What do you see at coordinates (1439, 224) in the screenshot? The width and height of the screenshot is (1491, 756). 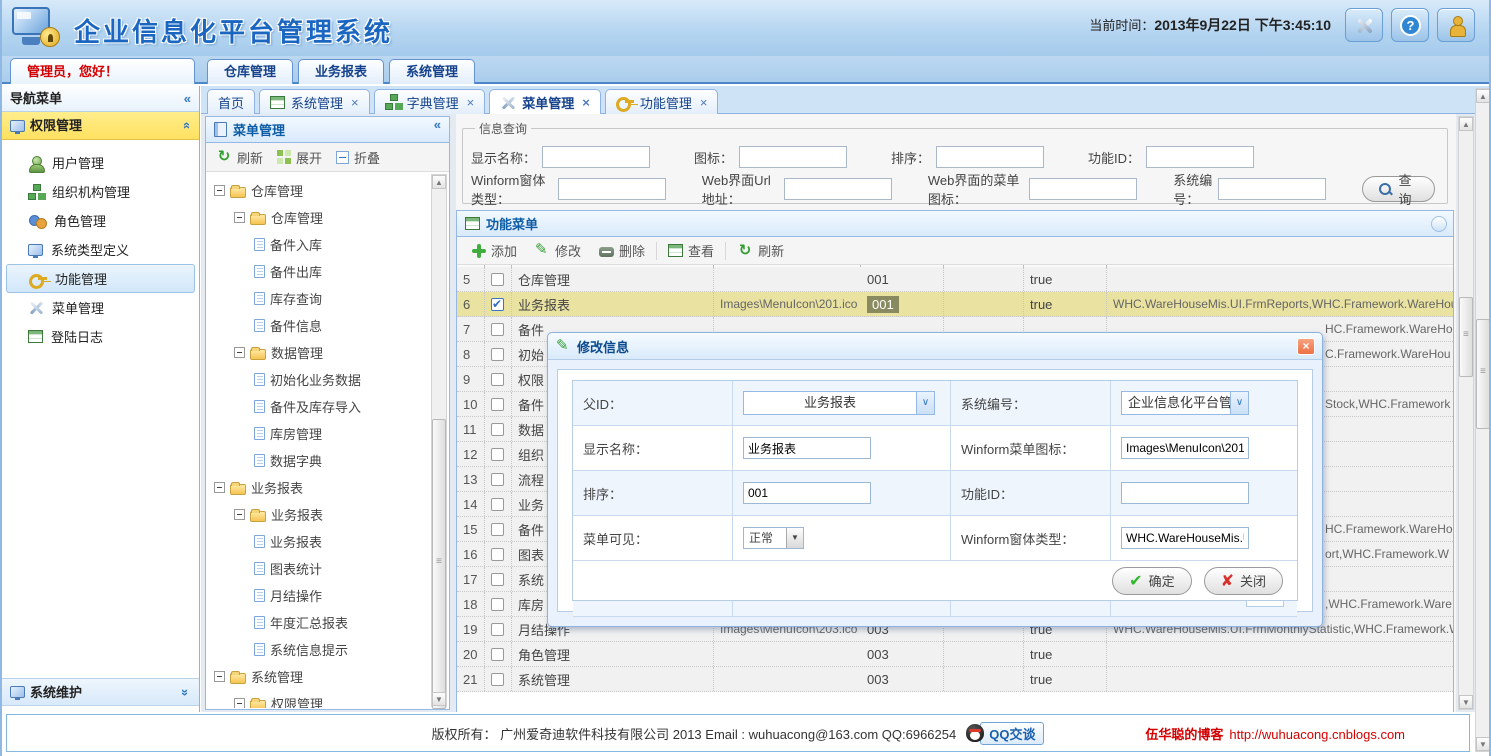 I see `panel-tool-icon` at bounding box center [1439, 224].